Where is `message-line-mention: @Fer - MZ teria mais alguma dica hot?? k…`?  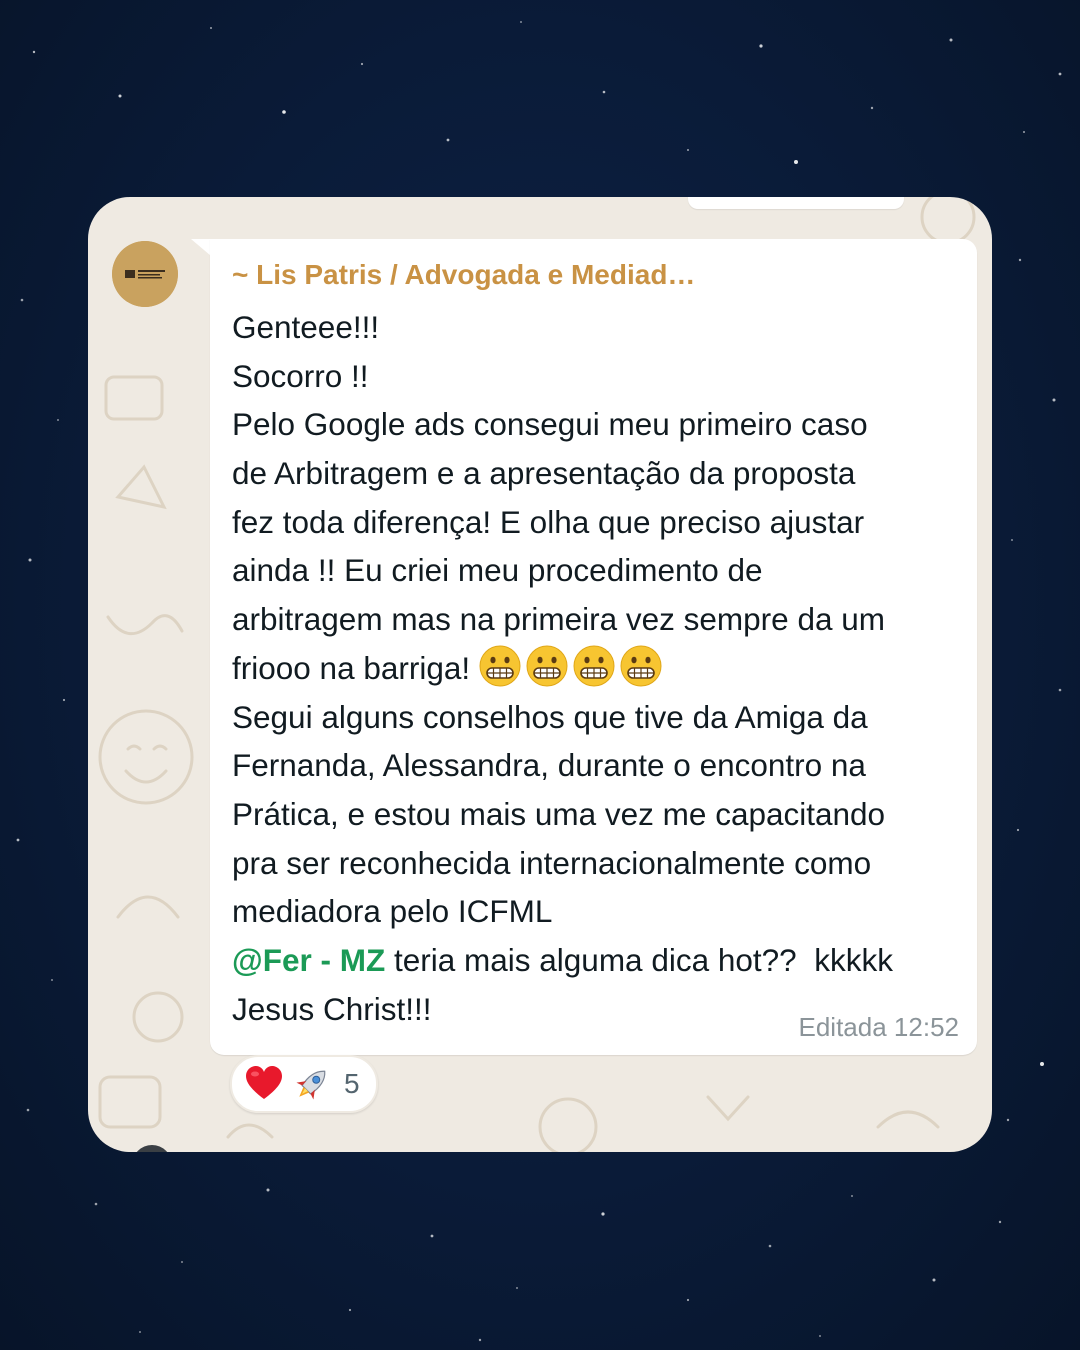 message-line-mention: @Fer - MZ teria mais alguma dica hot?? k… is located at coordinates (599, 960).